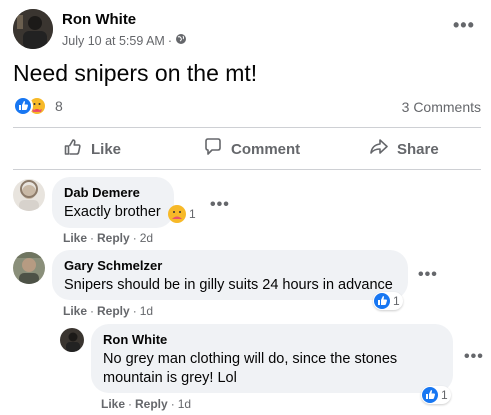 Image resolution: width=491 pixels, height=415 pixels. I want to click on comment-time: 2d, so click(146, 238).